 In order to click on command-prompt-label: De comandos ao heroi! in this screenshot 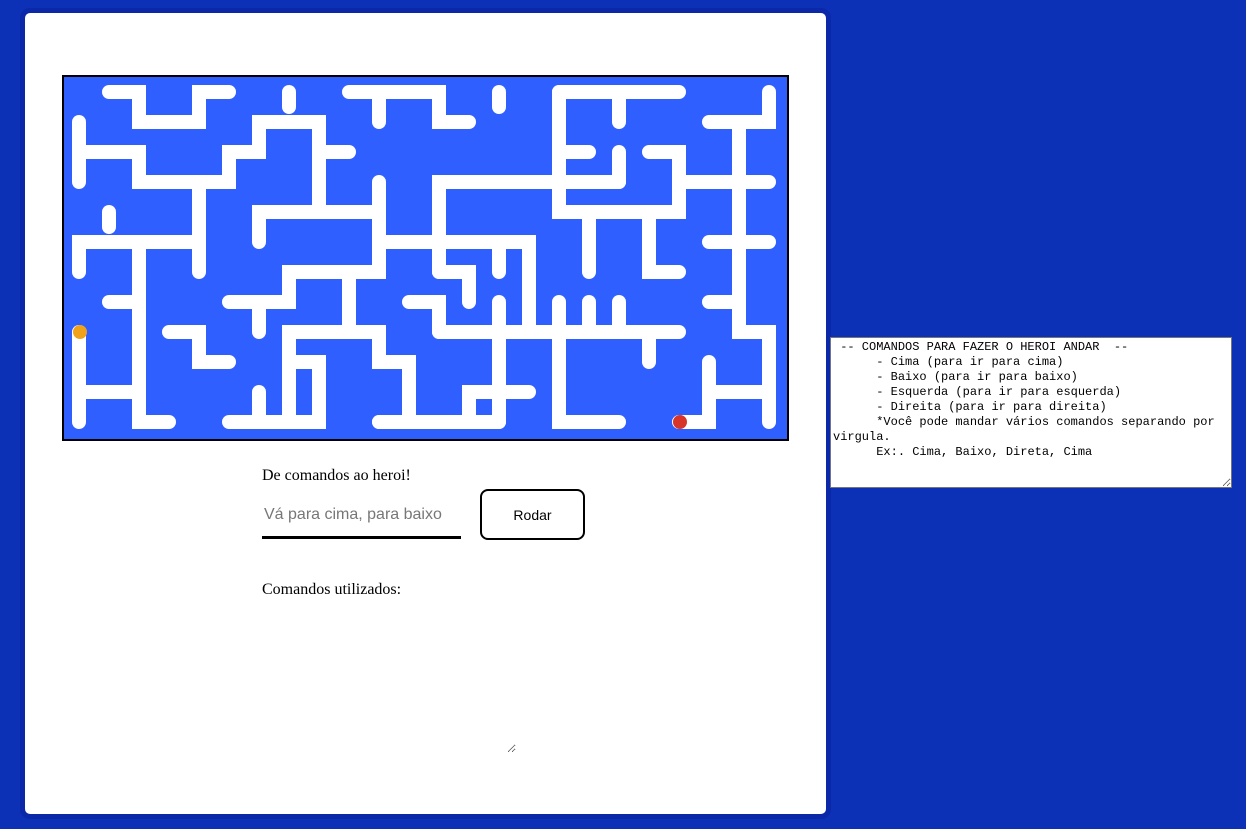, I will do `click(336, 475)`.